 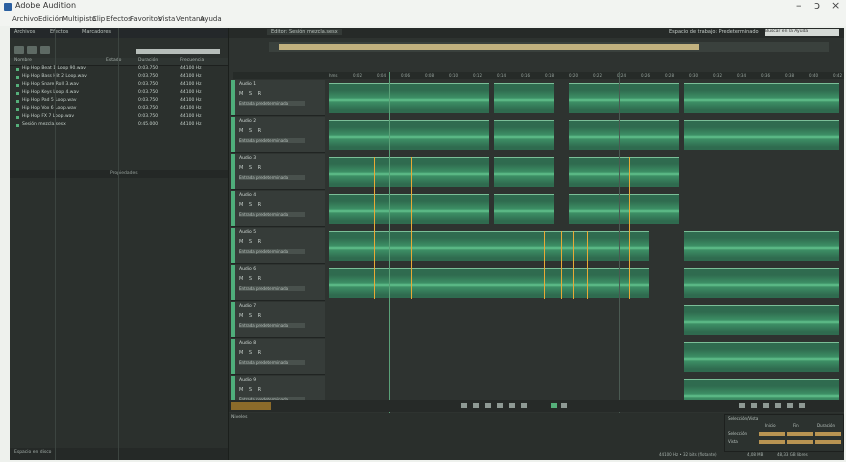 What do you see at coordinates (247, 343) in the screenshot?
I see `track-name: Audio 8` at bounding box center [247, 343].